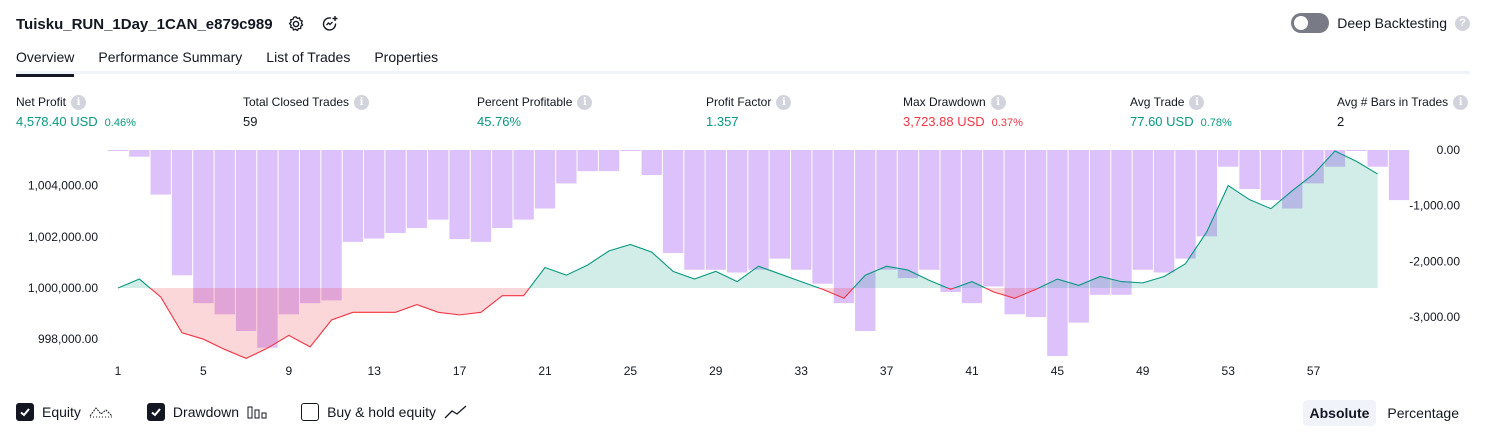 The height and width of the screenshot is (438, 1486). I want to click on metric-value: 45.76%, so click(499, 121).